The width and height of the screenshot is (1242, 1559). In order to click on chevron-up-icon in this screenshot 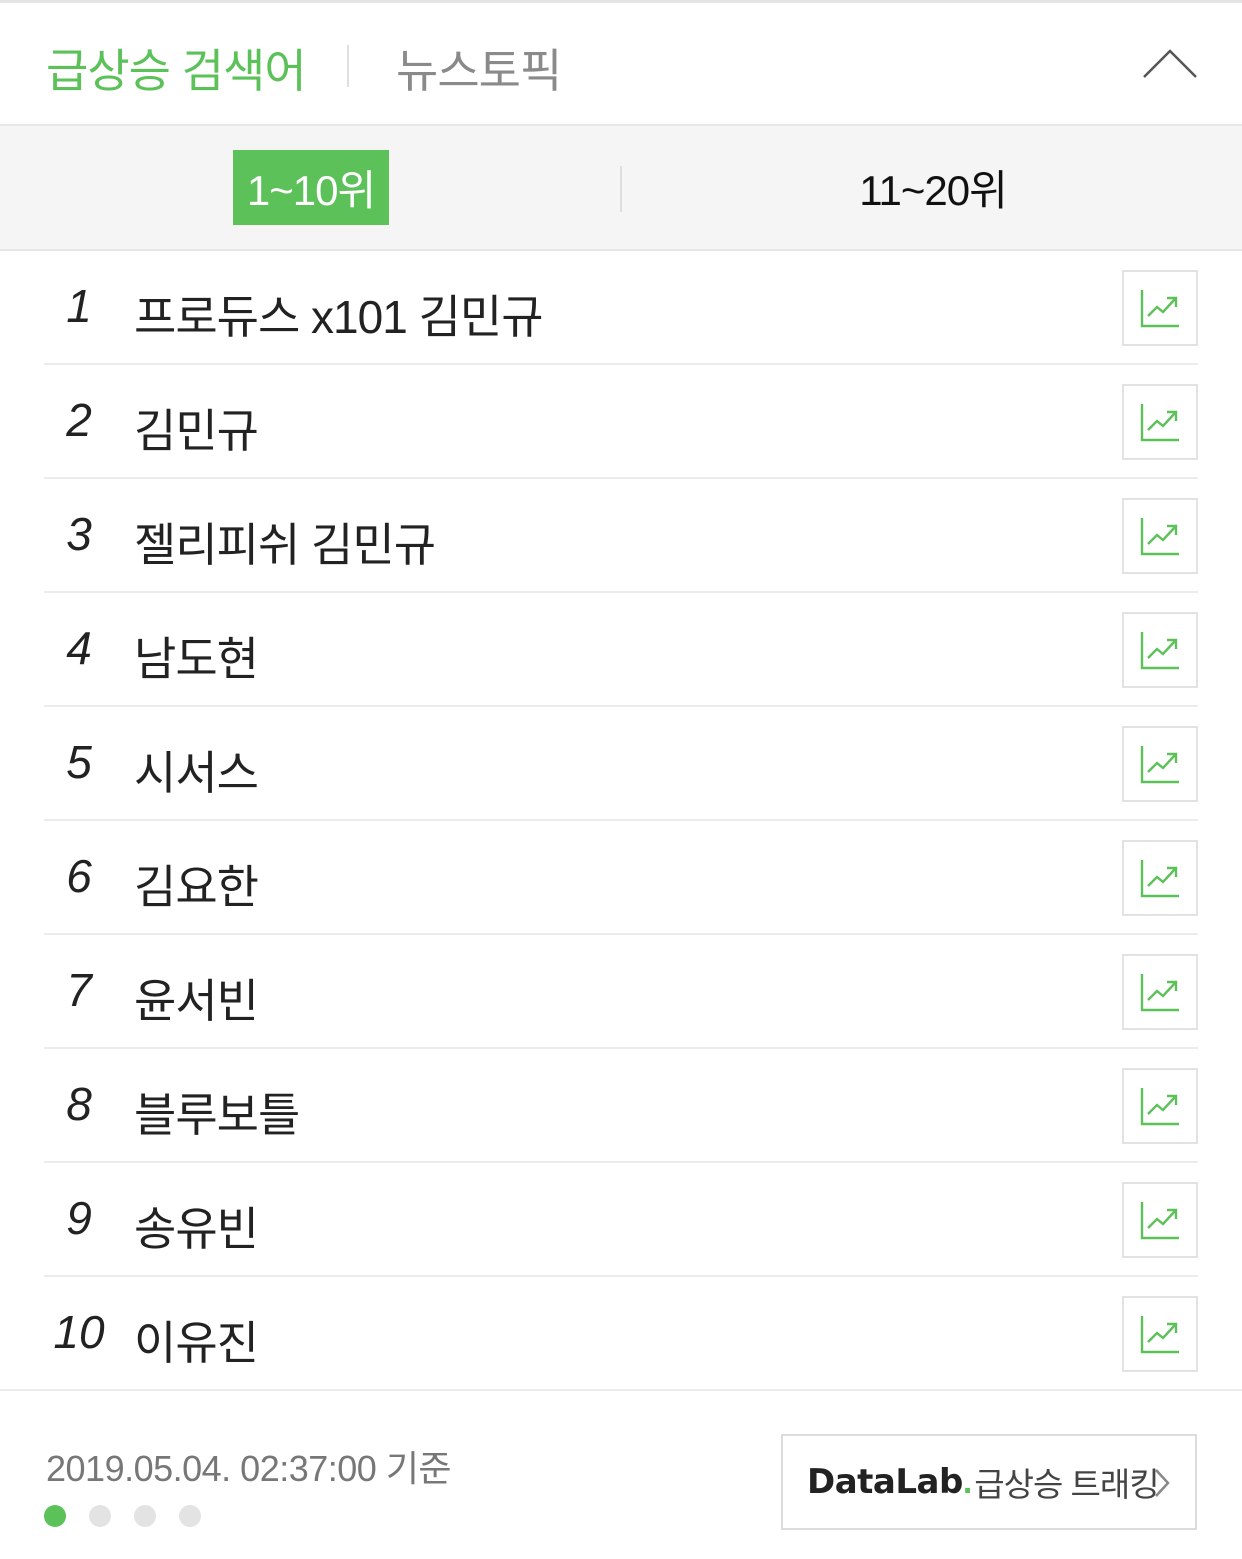, I will do `click(1170, 63)`.